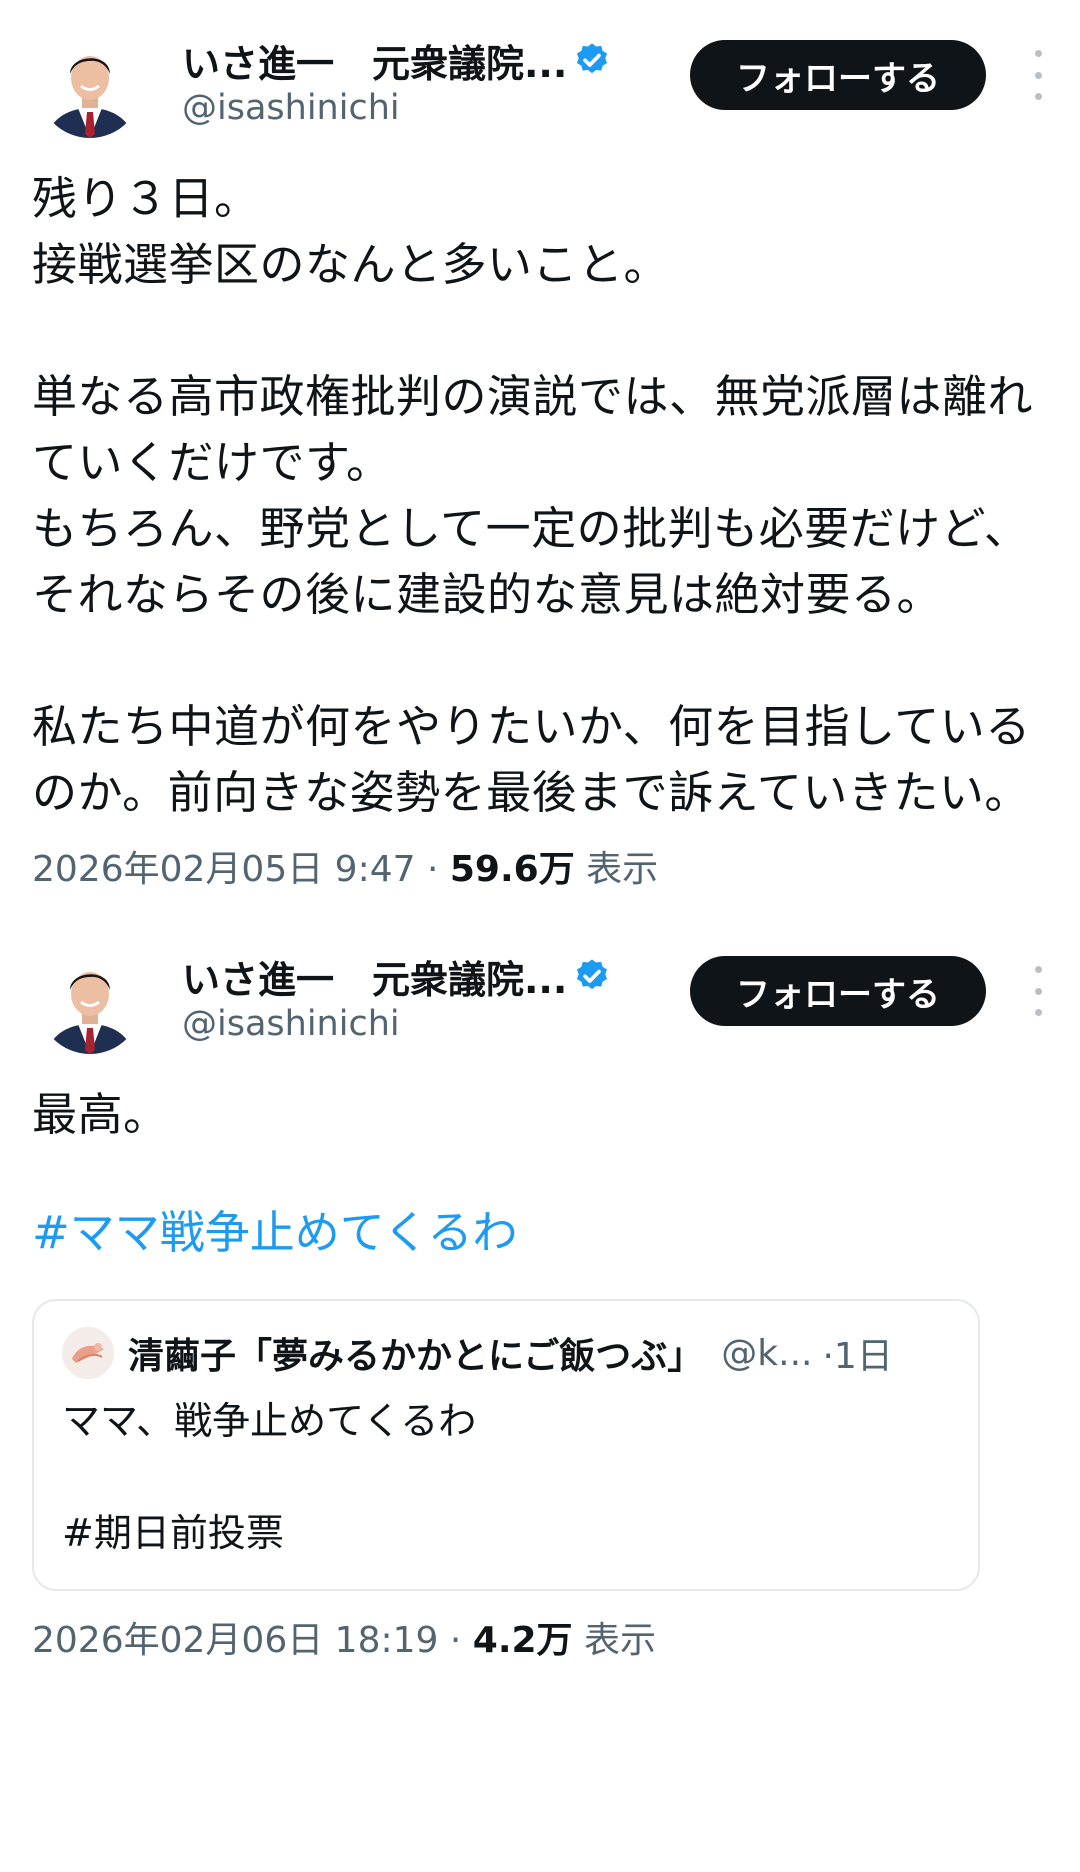  I want to click on view-count: 4.2万, so click(522, 1640).